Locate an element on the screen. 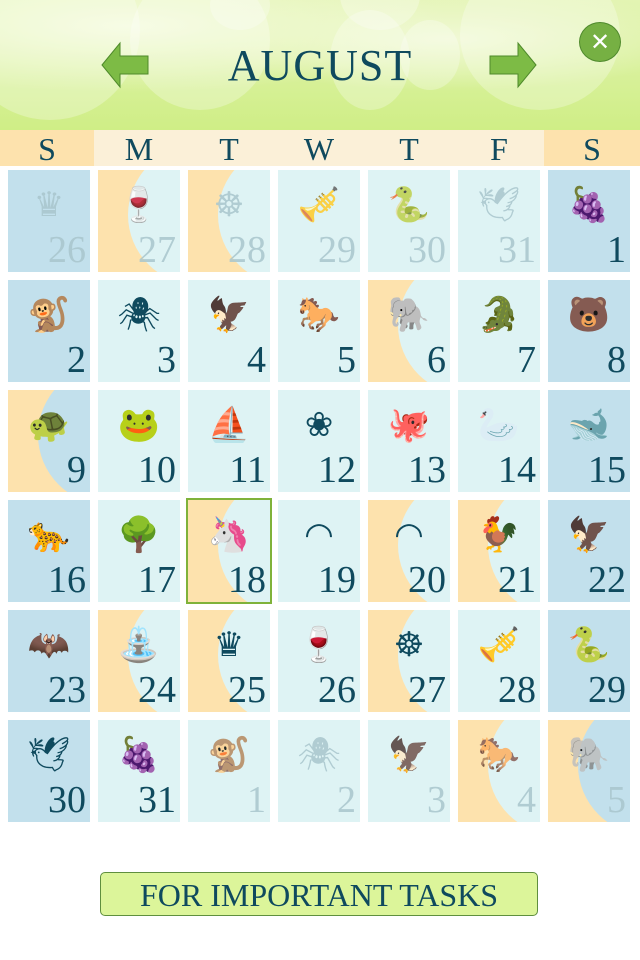 The height and width of the screenshot is (960, 640). day-number: 14 is located at coordinates (517, 470).